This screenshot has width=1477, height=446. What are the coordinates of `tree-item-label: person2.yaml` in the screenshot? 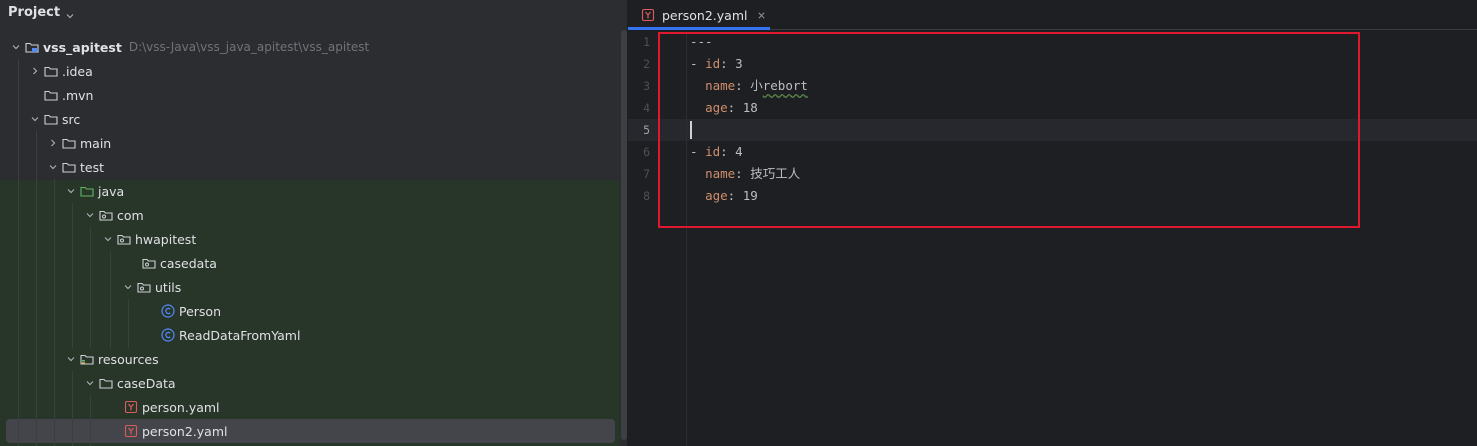 It's located at (185, 431).